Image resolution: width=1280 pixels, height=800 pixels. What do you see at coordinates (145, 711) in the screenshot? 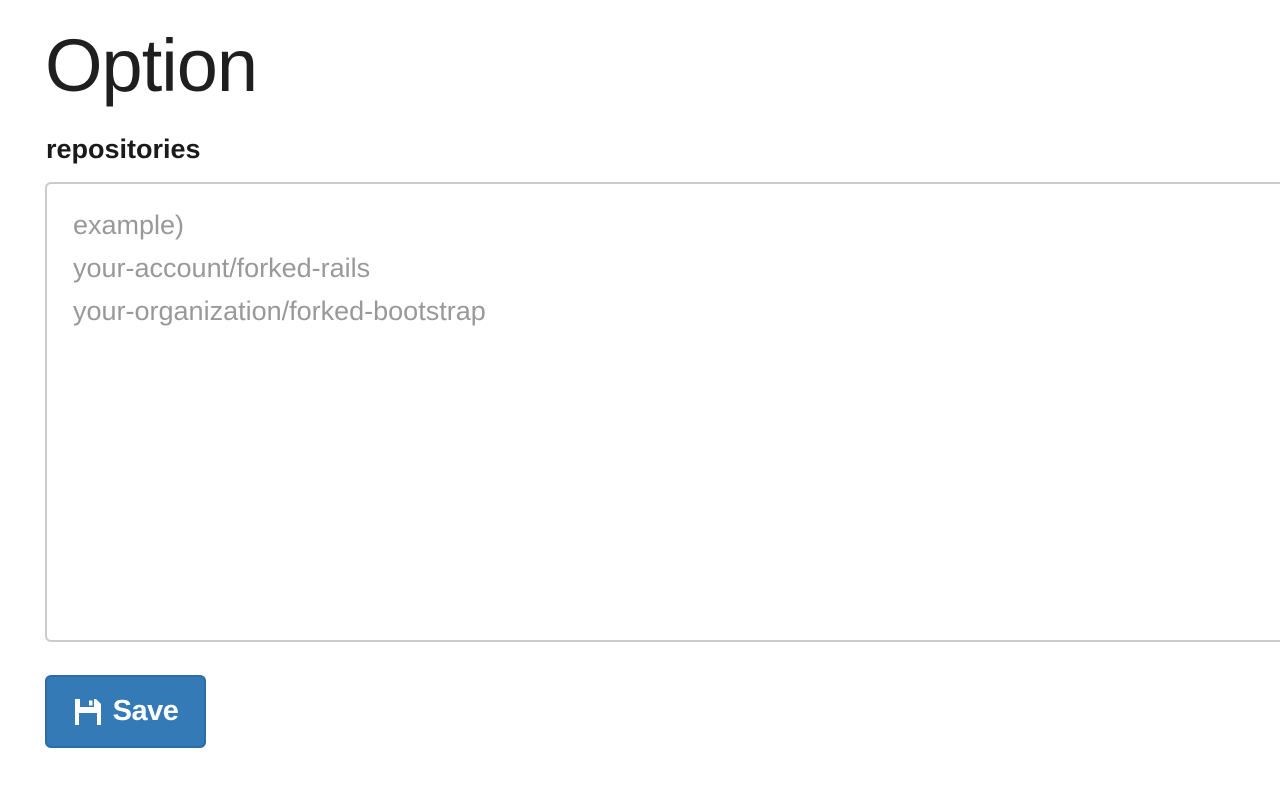
I see `save-button-label: Save` at bounding box center [145, 711].